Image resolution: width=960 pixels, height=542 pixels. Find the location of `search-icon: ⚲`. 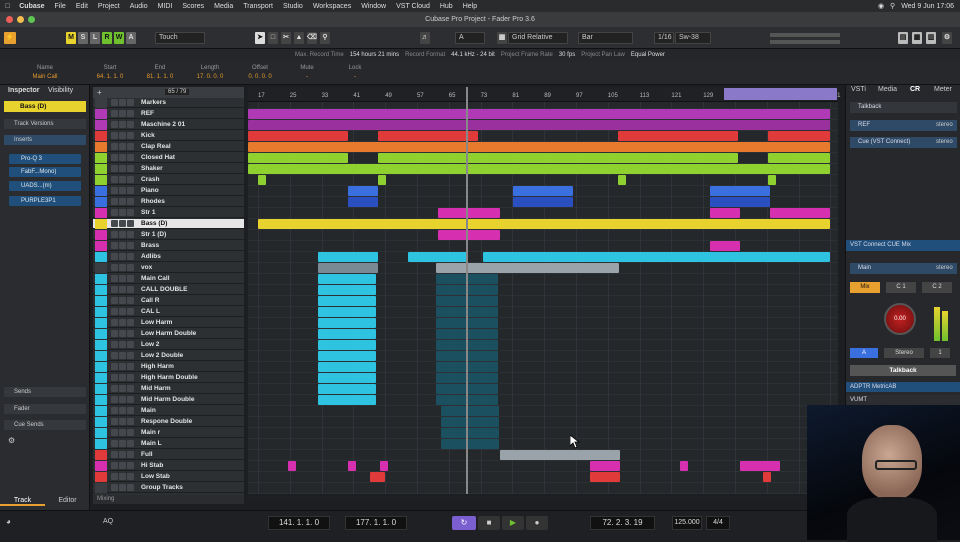

search-icon: ⚲ is located at coordinates (892, 6).